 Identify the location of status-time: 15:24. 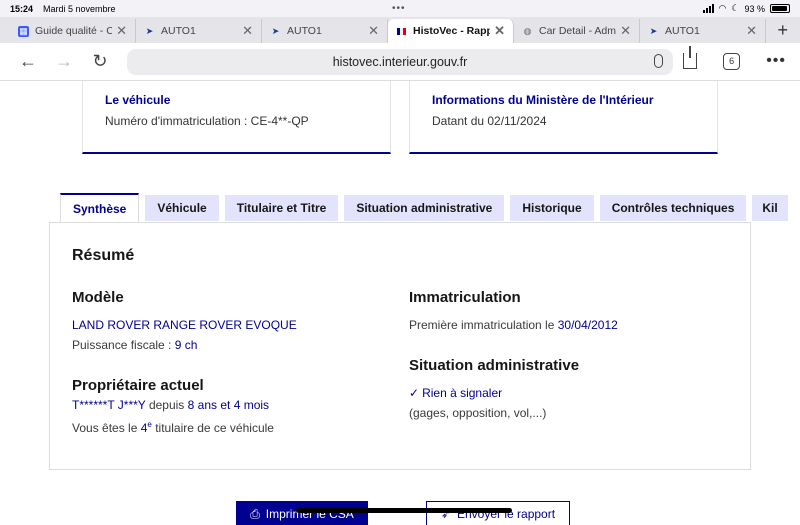
(22, 8).